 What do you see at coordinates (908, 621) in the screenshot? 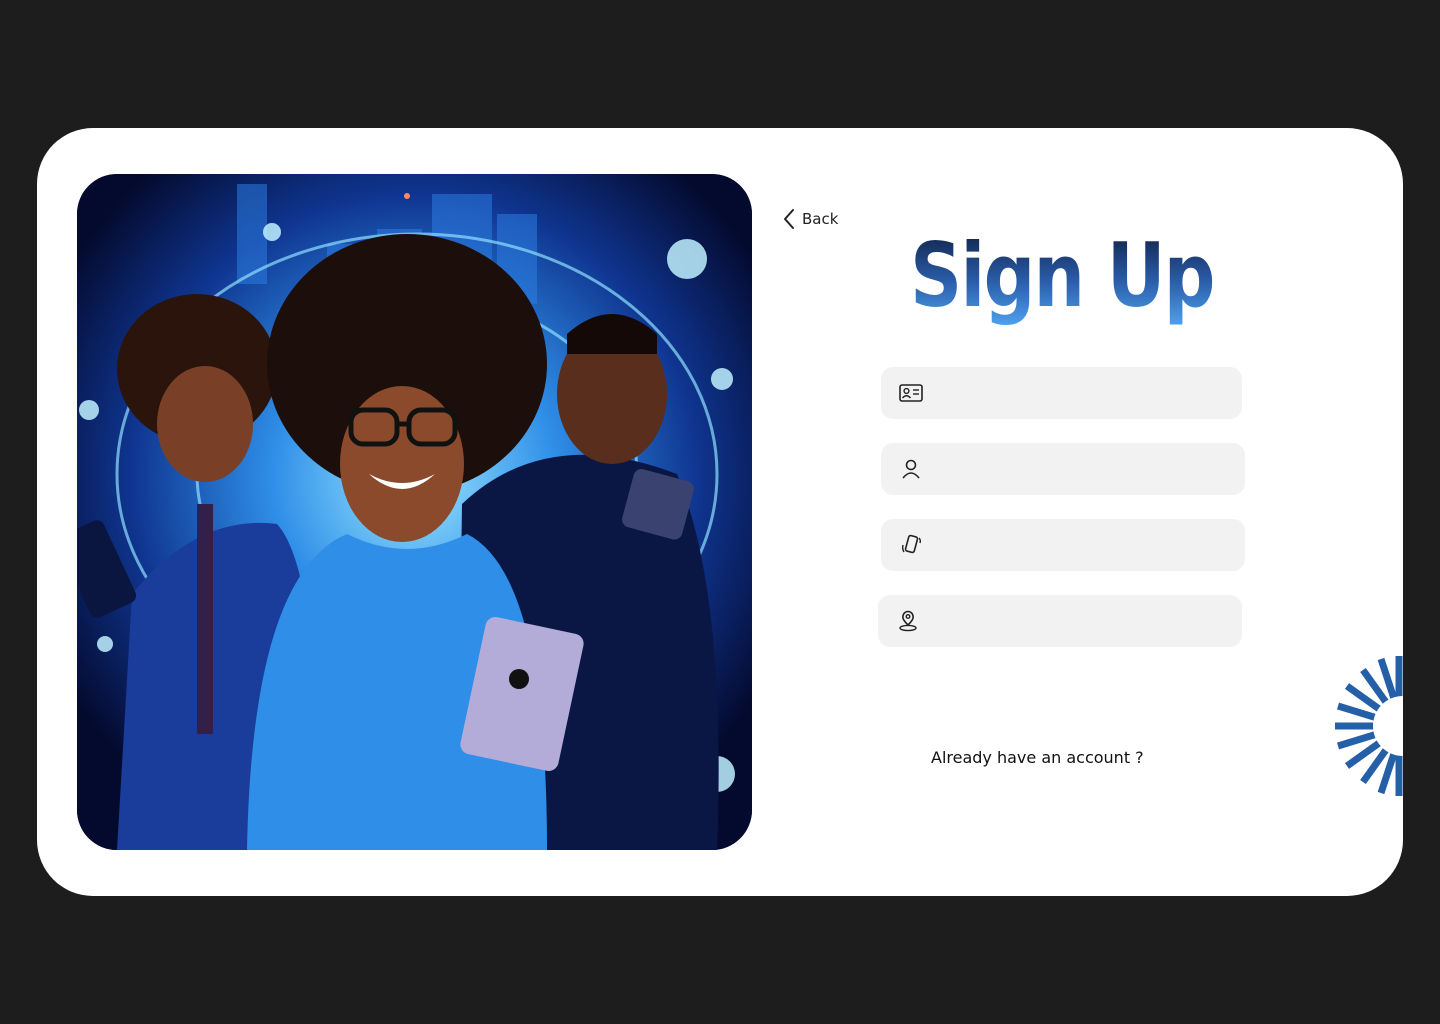
I see `location-pin-icon` at bounding box center [908, 621].